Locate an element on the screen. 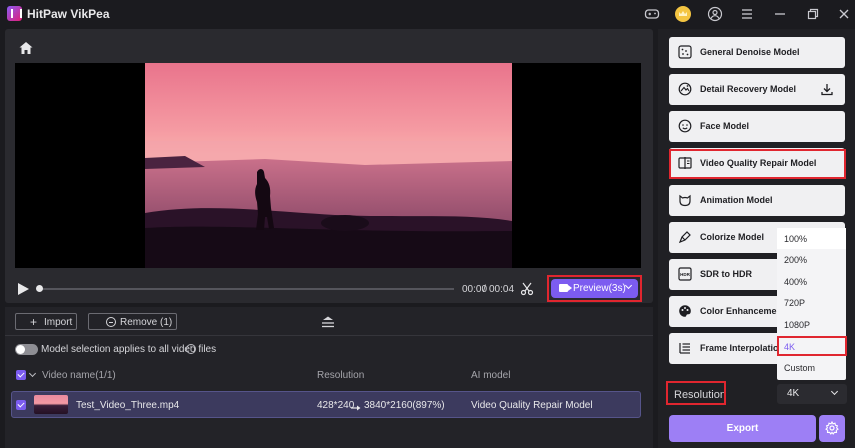 The width and height of the screenshot is (855, 448). arrow-right-icon is located at coordinates (356, 406).